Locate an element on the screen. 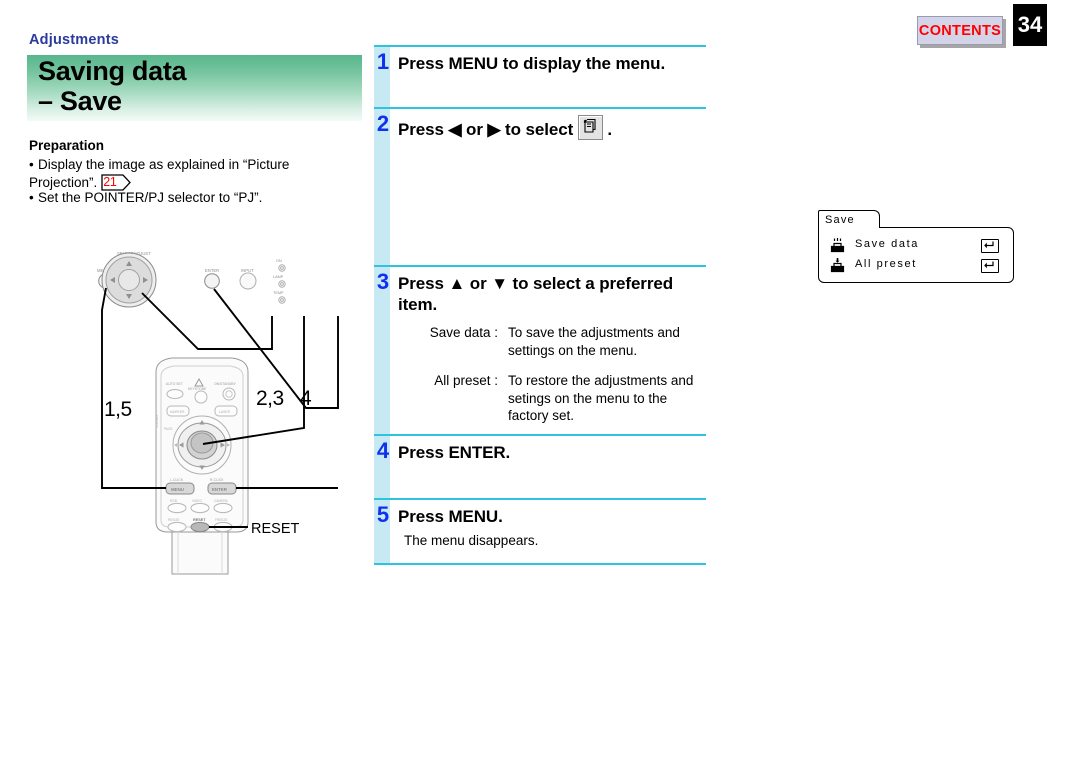  svg-text: R-CLICK is located at coordinates (217, 480).